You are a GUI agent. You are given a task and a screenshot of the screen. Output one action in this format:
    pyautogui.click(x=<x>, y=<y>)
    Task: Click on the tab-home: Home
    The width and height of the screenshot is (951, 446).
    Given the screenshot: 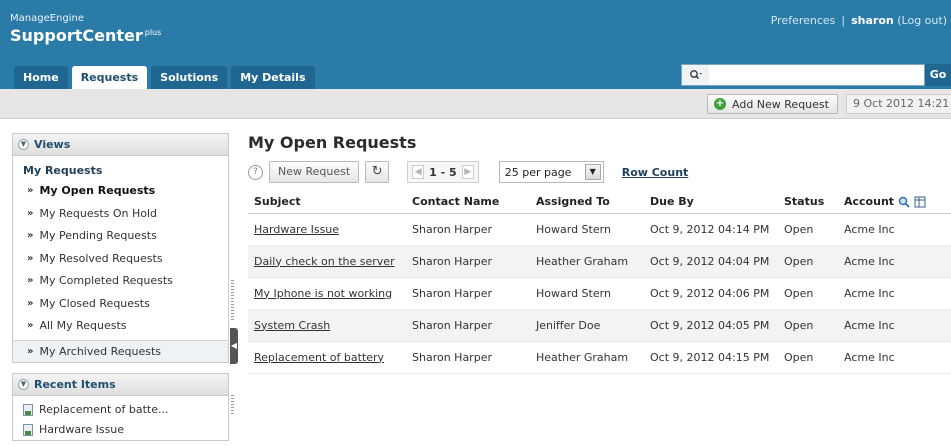 What is the action you would take?
    pyautogui.click(x=41, y=77)
    